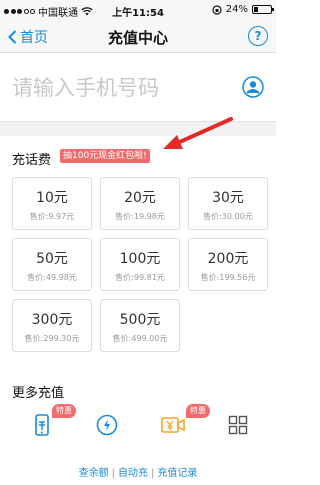  Describe the element at coordinates (32, 160) in the screenshot. I see `section-title-recharge: 充话费` at that location.